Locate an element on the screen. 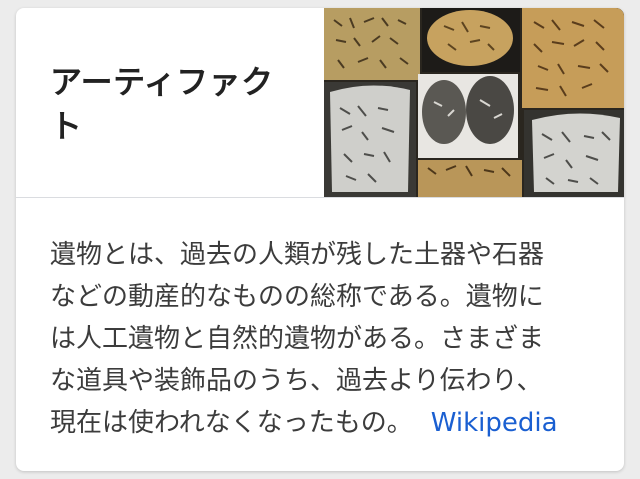 The image size is (640, 479). description-line-3: は人工遺物と自然的遺物がある。さまざま is located at coordinates (297, 339).